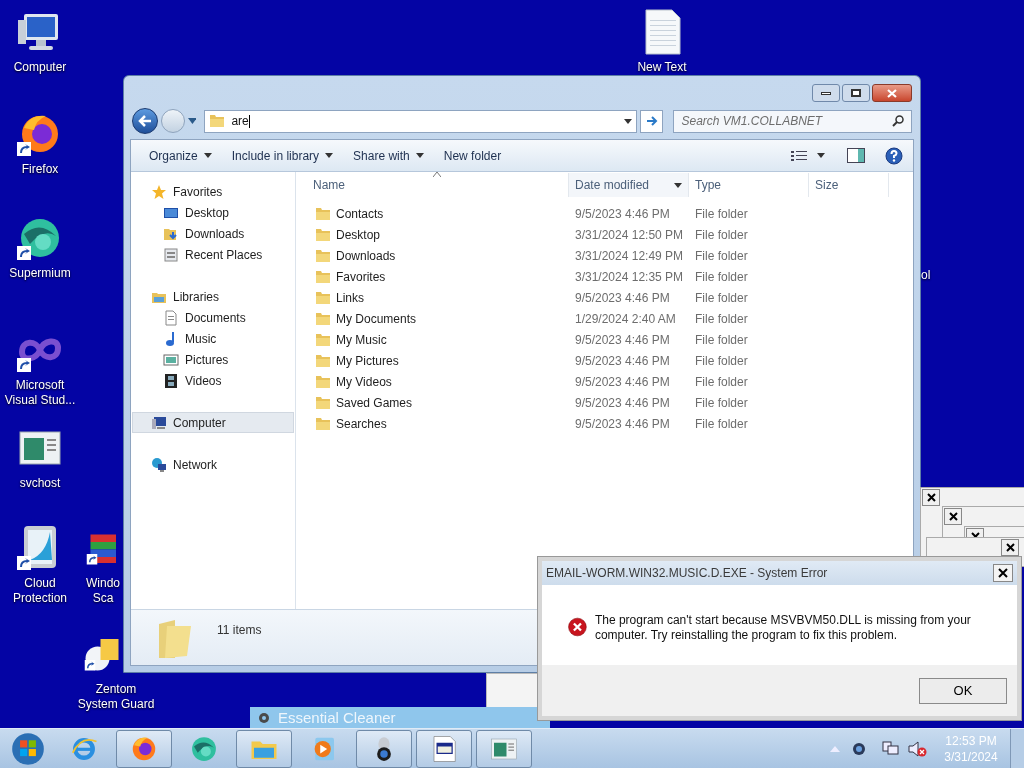 The height and width of the screenshot is (768, 1024). Describe the element at coordinates (859, 748) in the screenshot. I see `tray-app-icon` at that location.